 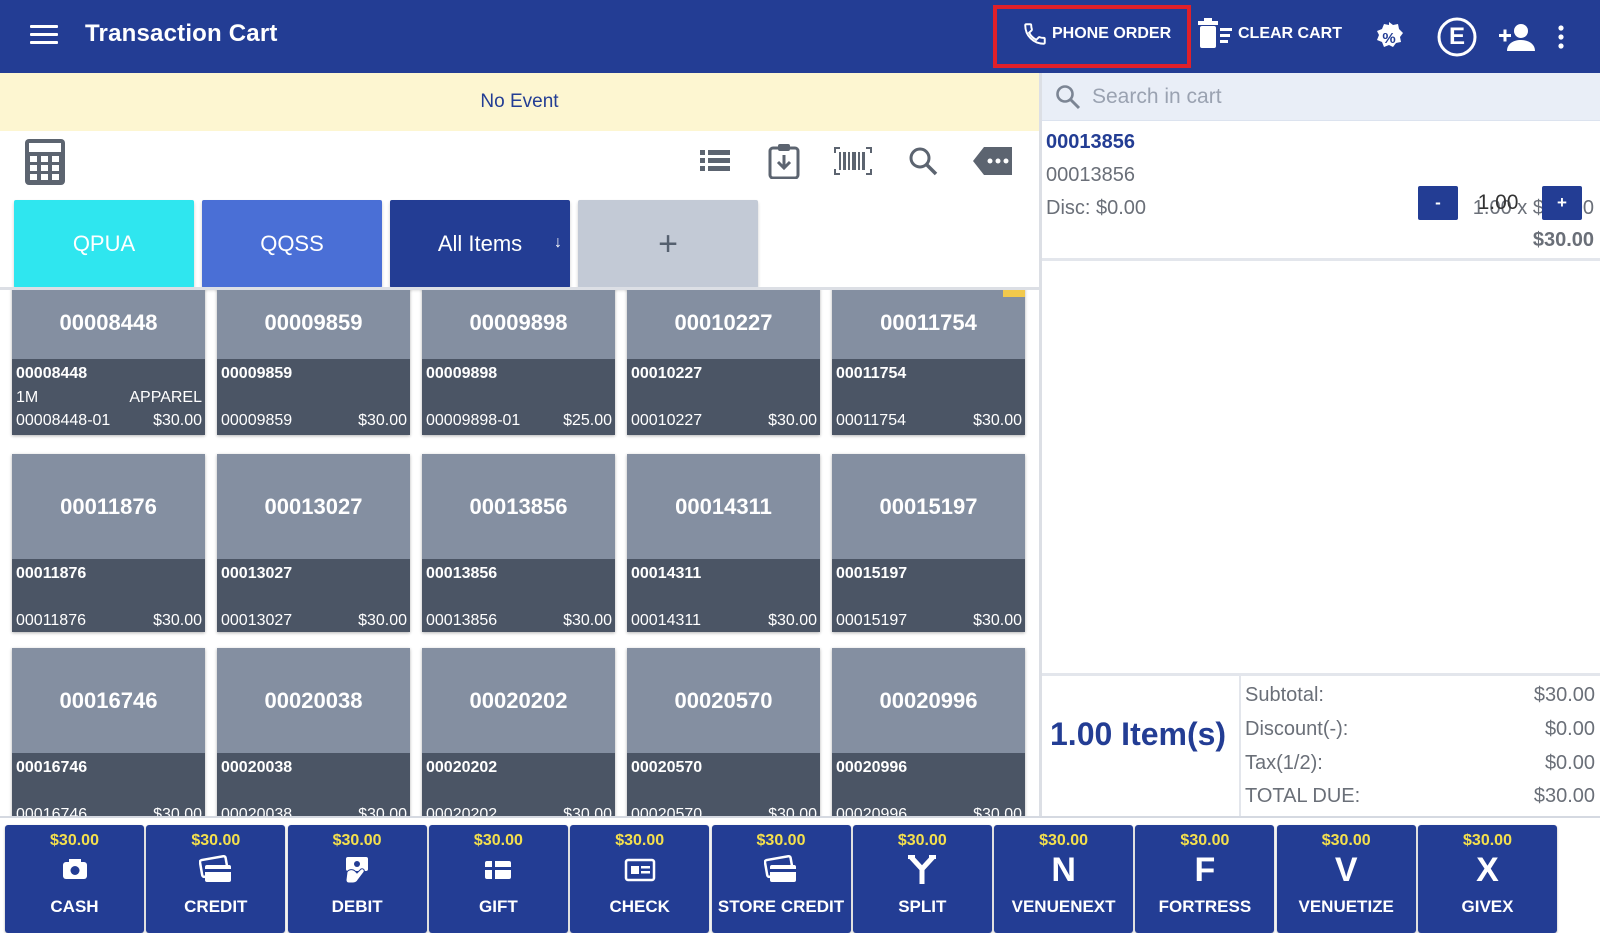 What do you see at coordinates (313, 732) in the screenshot?
I see `product-tile: 00020038 00020038 00020038 $30.00` at bounding box center [313, 732].